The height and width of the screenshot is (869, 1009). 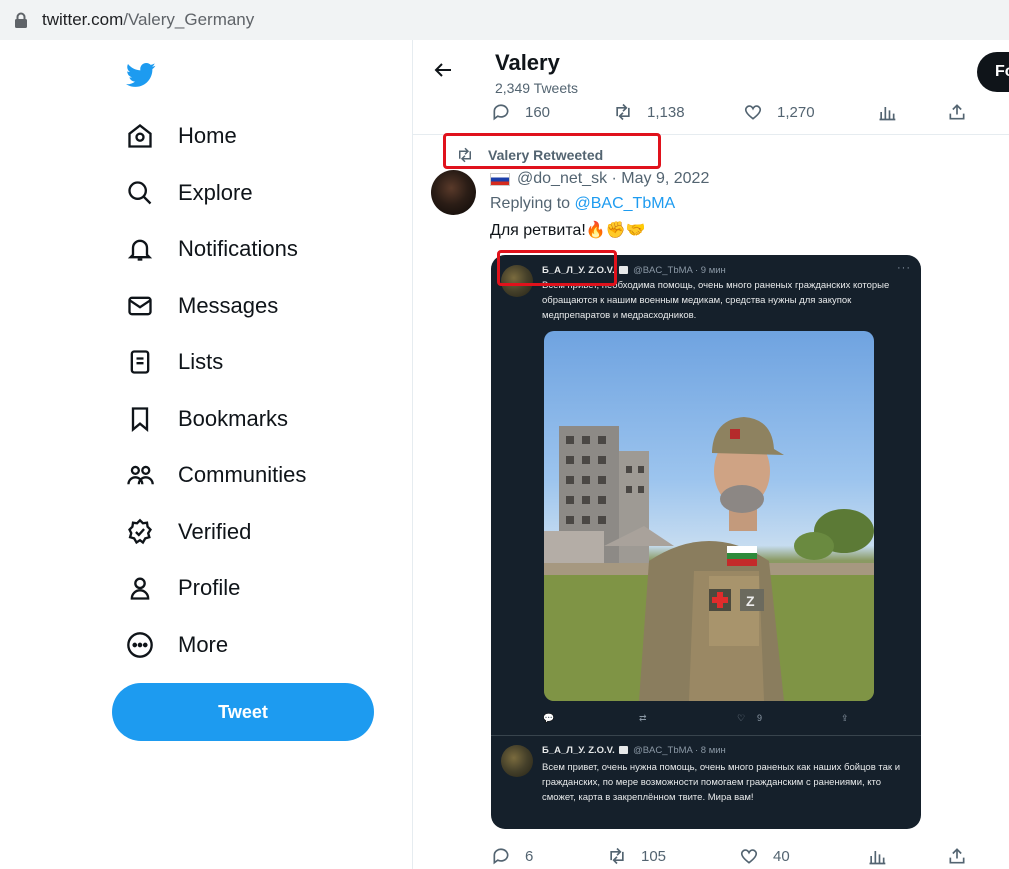 I want to click on embedded-photo: Z, so click(x=709, y=516).